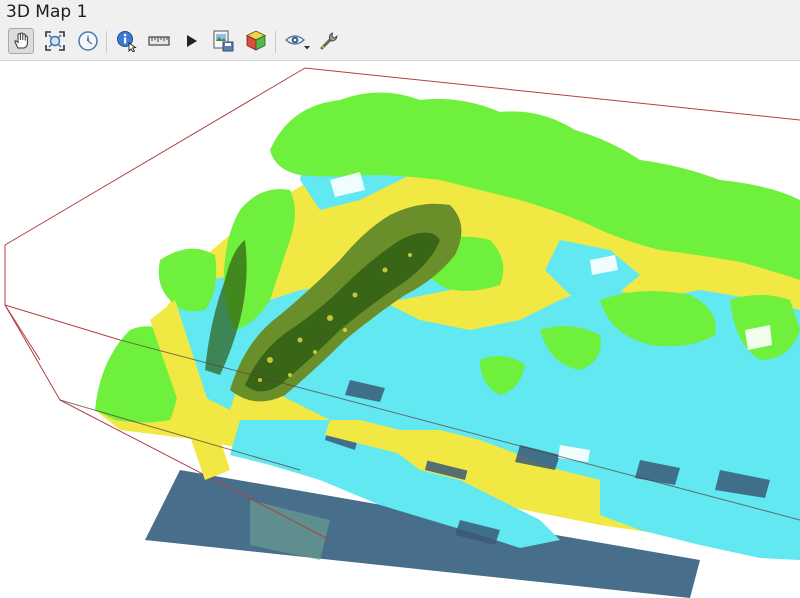 This screenshot has height=598, width=800. I want to click on measure-button, so click(159, 41).